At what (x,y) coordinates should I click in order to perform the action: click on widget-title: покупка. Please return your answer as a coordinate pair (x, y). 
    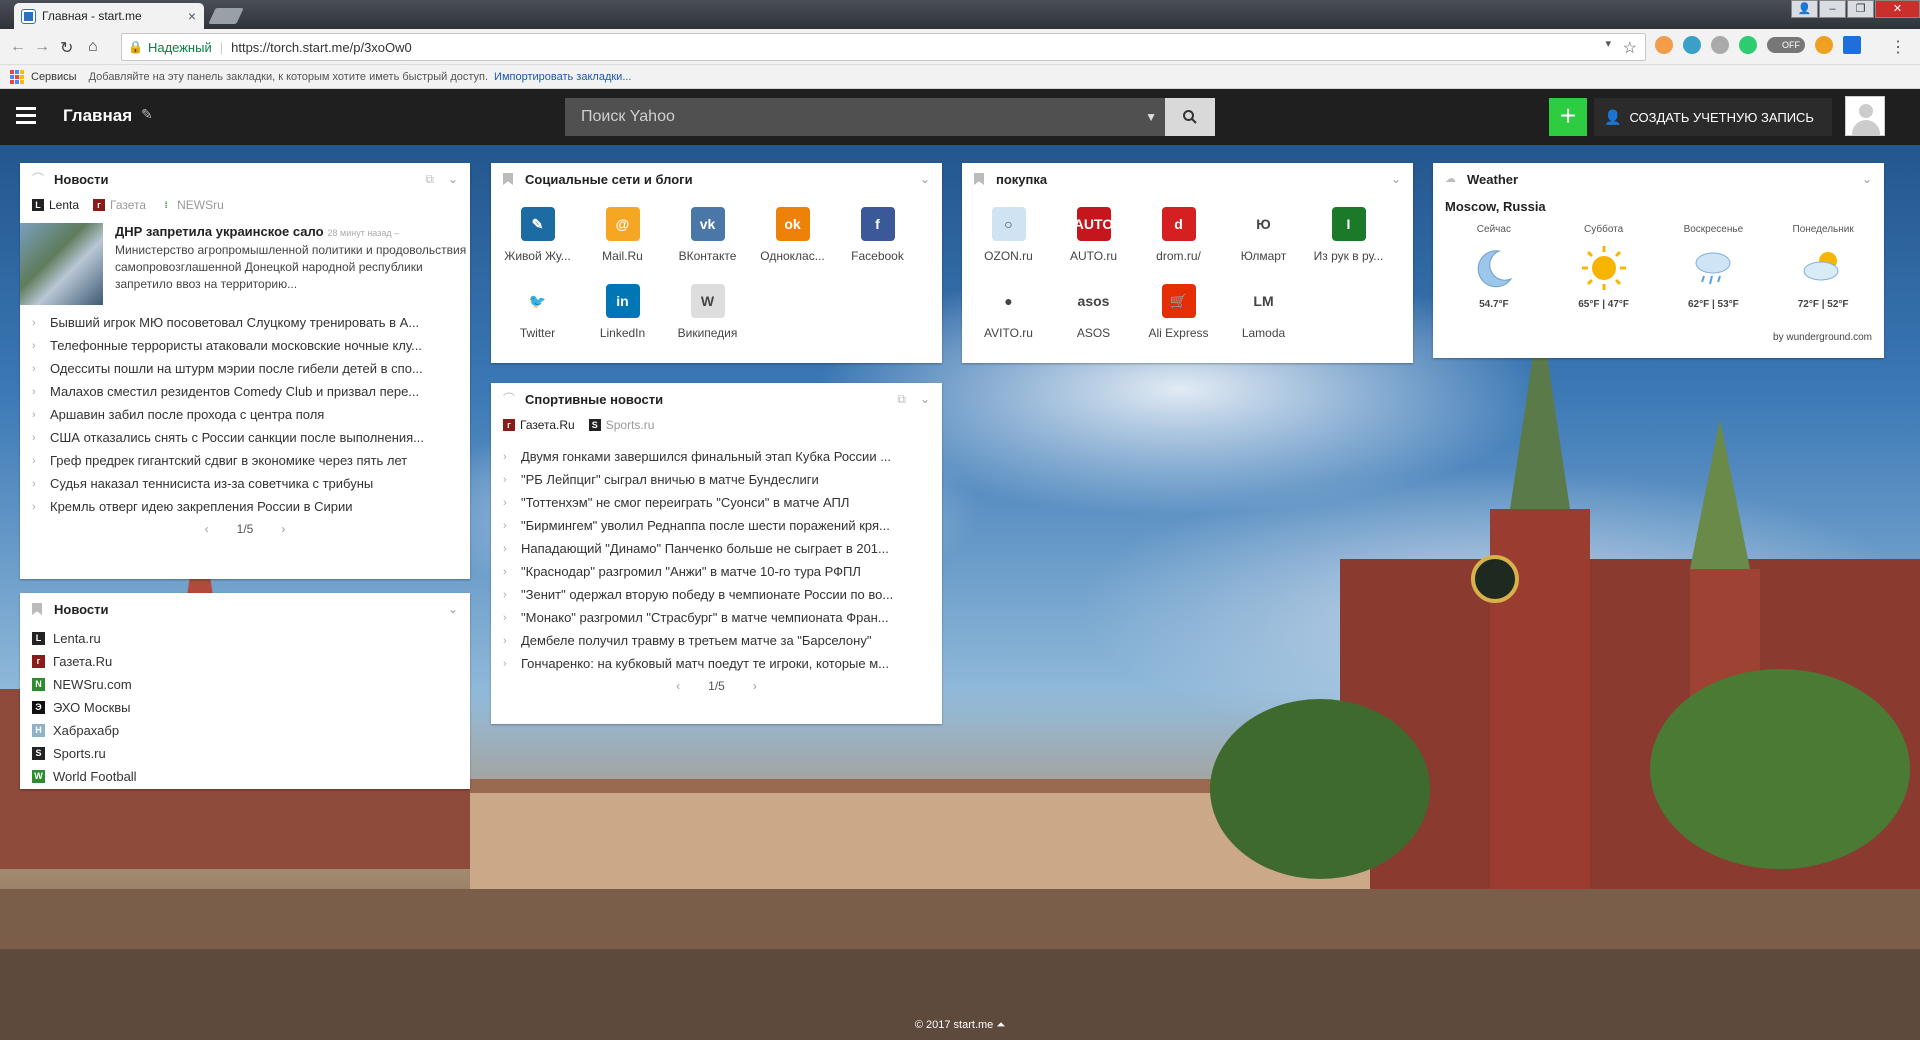
    Looking at the image, I should click on (1193, 179).